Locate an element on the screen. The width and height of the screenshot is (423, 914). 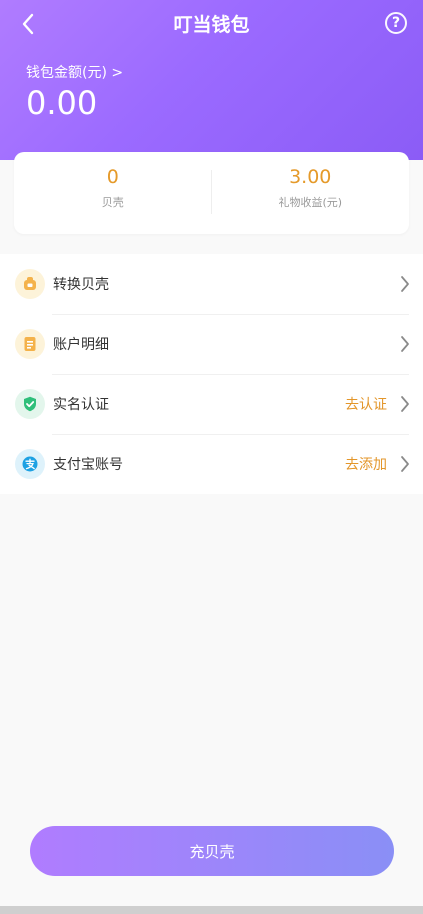
bottom-edge is located at coordinates (211, 910).